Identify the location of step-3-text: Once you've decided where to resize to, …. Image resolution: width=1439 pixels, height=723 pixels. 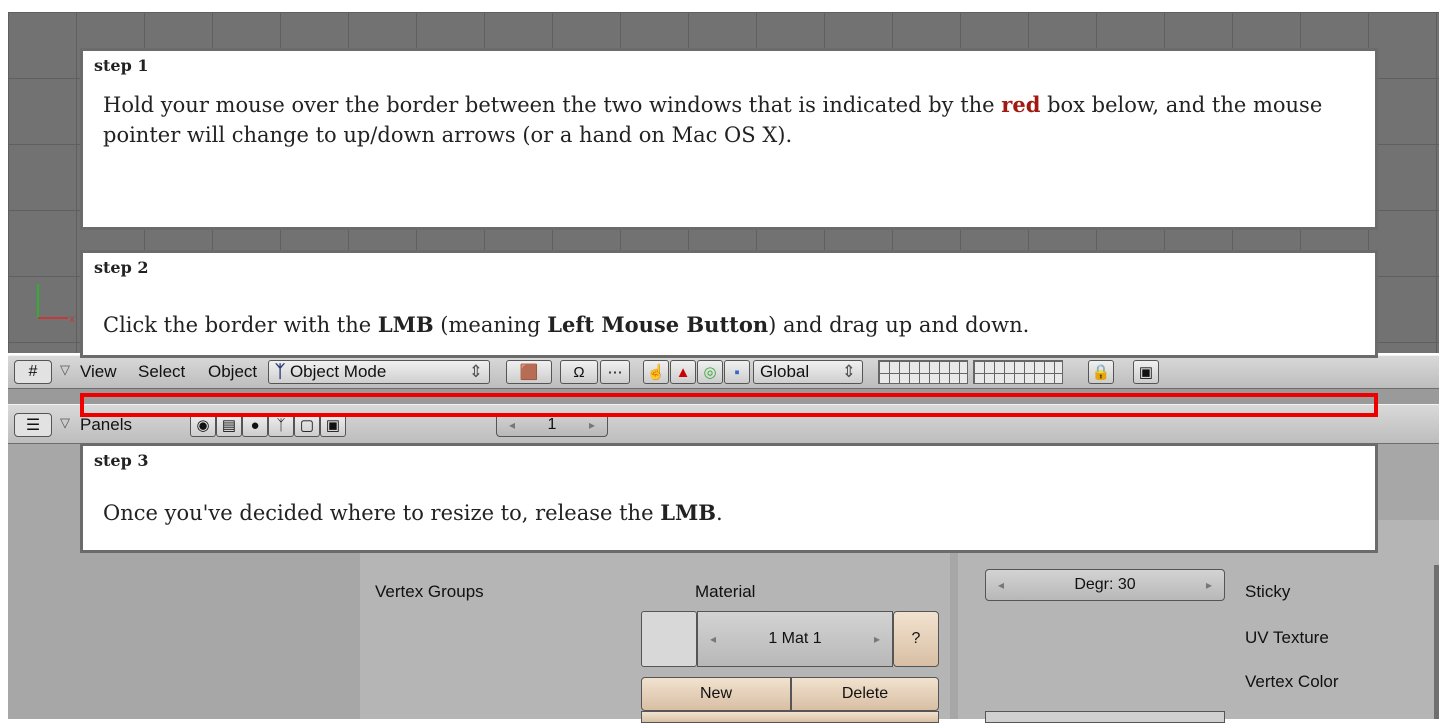
(730, 513).